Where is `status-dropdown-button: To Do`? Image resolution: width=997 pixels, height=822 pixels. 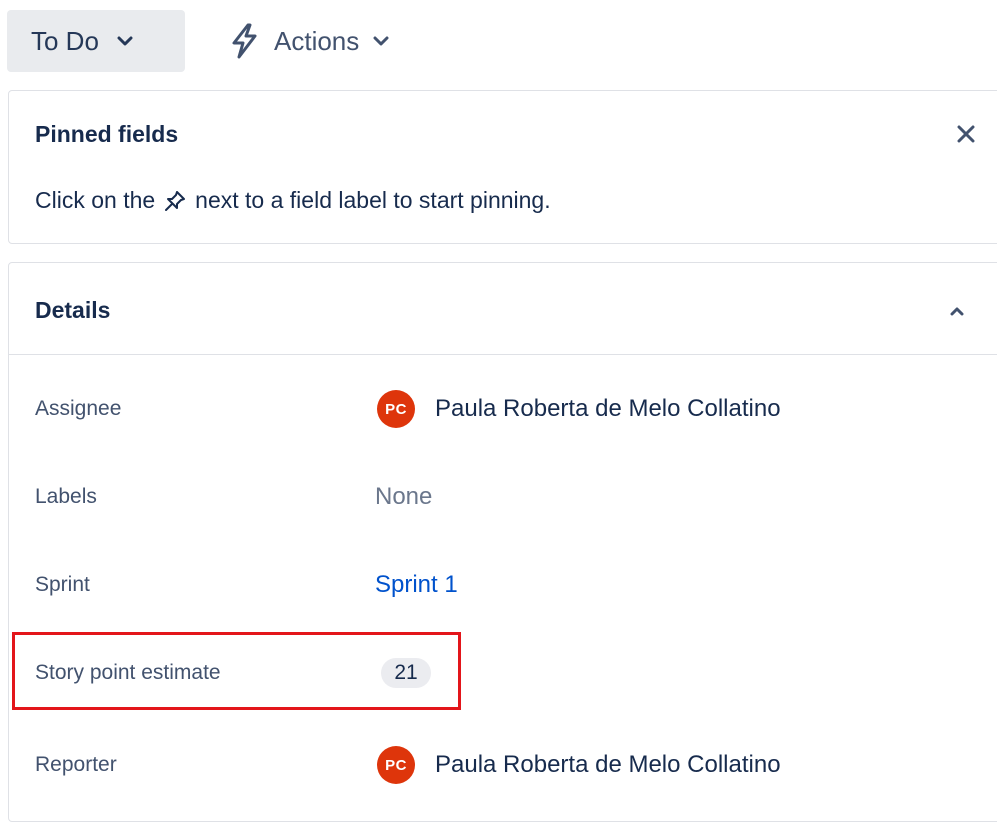
status-dropdown-button: To Do is located at coordinates (96, 41).